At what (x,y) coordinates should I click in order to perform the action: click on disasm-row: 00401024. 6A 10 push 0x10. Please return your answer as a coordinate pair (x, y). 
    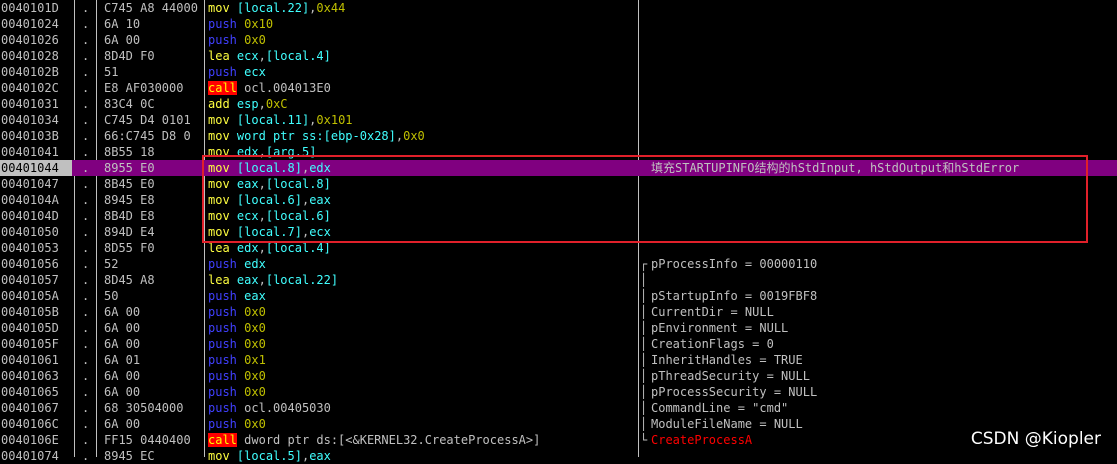
    Looking at the image, I should click on (558, 24).